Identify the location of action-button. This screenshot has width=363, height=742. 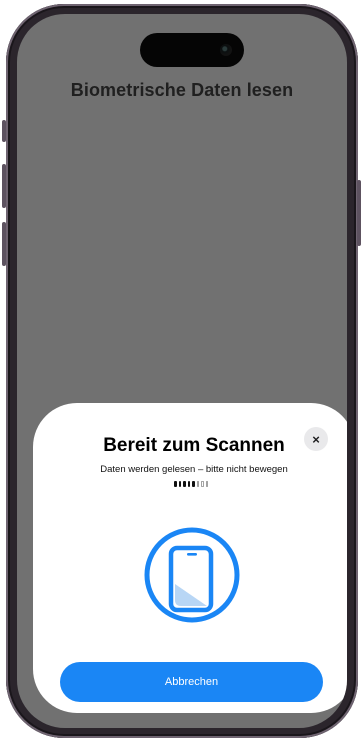
(4, 131).